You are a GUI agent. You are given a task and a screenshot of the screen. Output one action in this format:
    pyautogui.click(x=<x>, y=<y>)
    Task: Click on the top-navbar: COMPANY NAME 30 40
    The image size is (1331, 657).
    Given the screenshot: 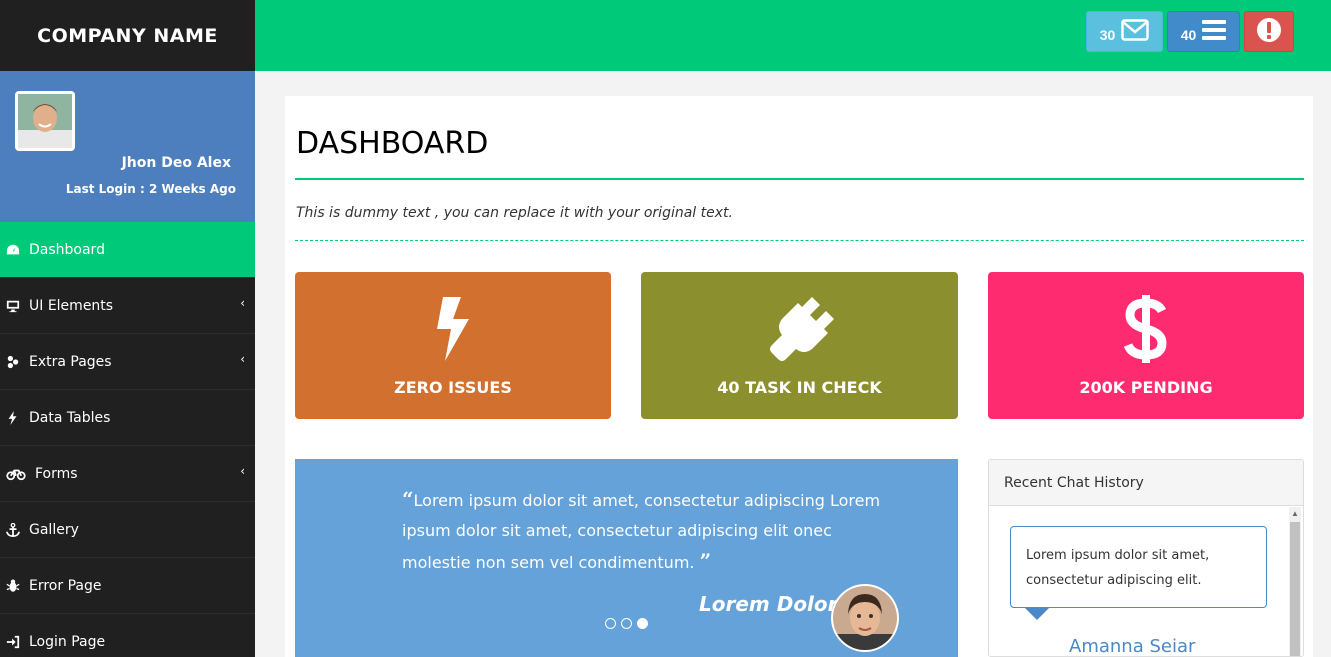 What is the action you would take?
    pyautogui.click(x=665, y=35)
    